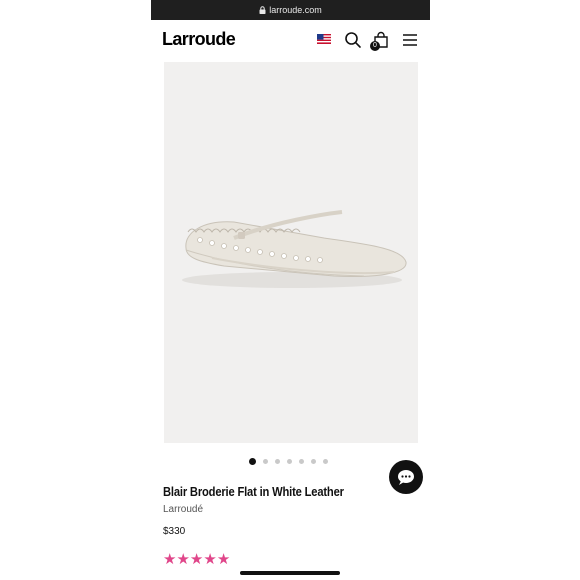 This screenshot has height=580, width=580. What do you see at coordinates (295, 10) in the screenshot?
I see `url-text: larroude.com` at bounding box center [295, 10].